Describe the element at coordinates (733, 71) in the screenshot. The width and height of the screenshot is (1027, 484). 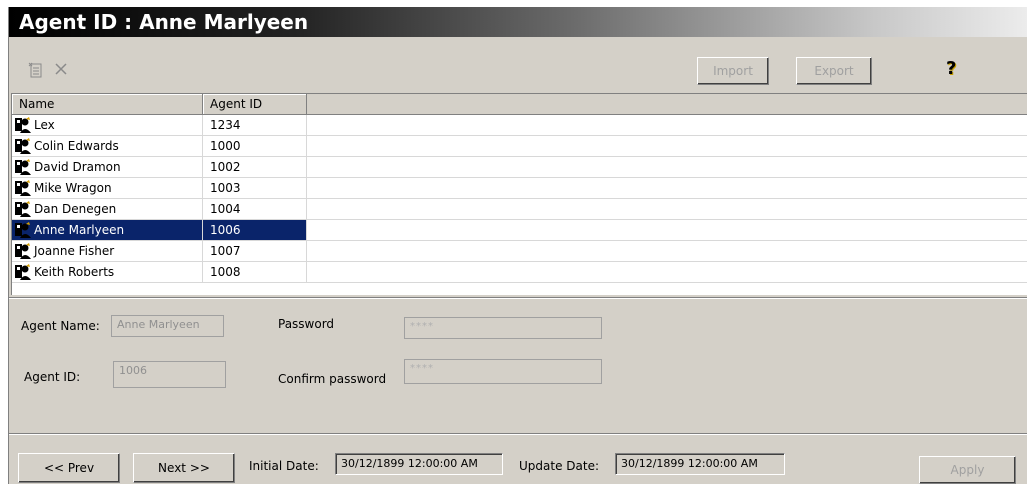
I see `import-button: Import` at that location.